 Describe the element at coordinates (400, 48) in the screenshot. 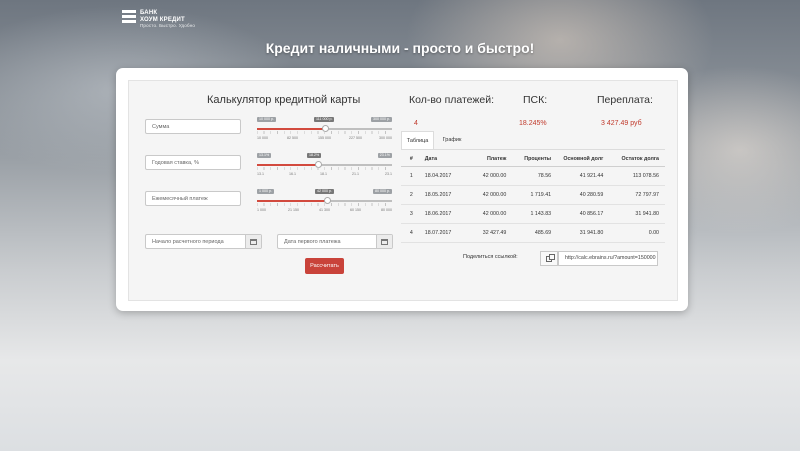

I see `page-headline: Кредит наличными - просто и быстро!` at that location.